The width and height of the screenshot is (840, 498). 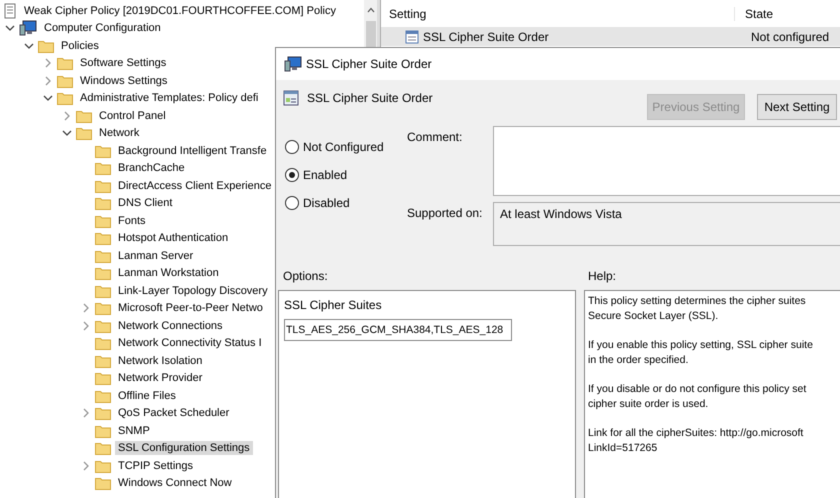 I want to click on tree-item: Hotspot Authentication, so click(x=173, y=238).